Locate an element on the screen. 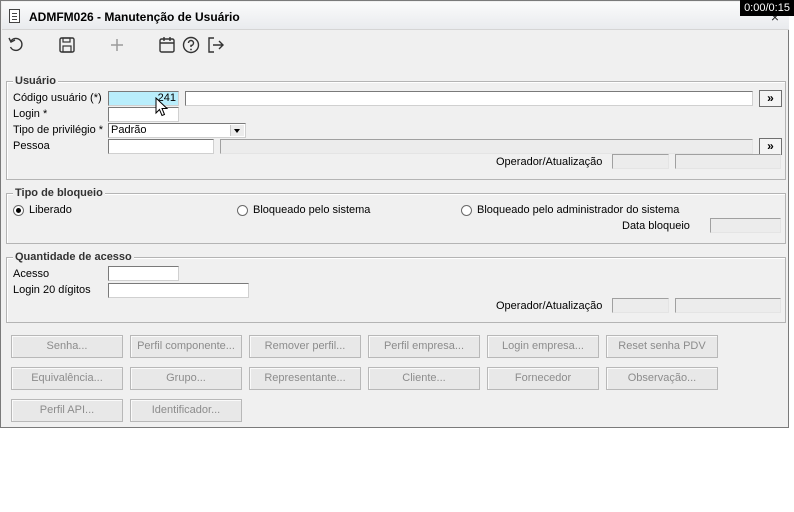 The height and width of the screenshot is (512, 794). login-label: Login * is located at coordinates (30, 114).